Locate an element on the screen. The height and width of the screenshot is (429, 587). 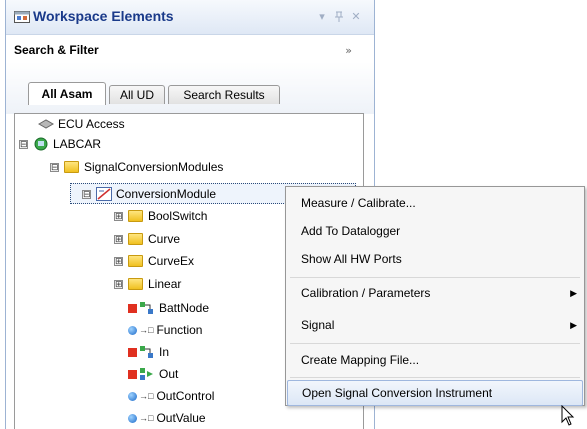
tree-node-function: →□ Function is located at coordinates (165, 330).